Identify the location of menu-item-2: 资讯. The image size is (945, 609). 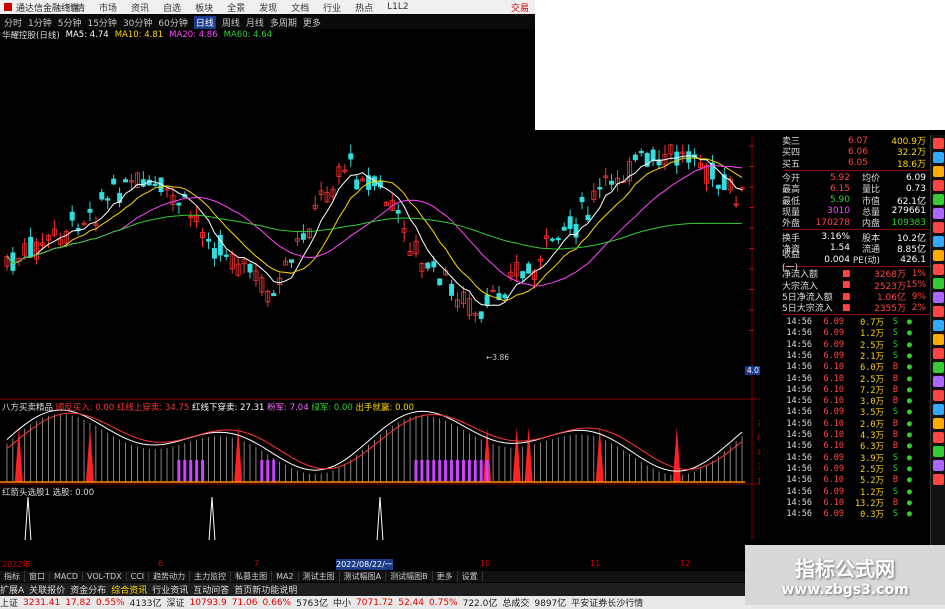
(140, 7).